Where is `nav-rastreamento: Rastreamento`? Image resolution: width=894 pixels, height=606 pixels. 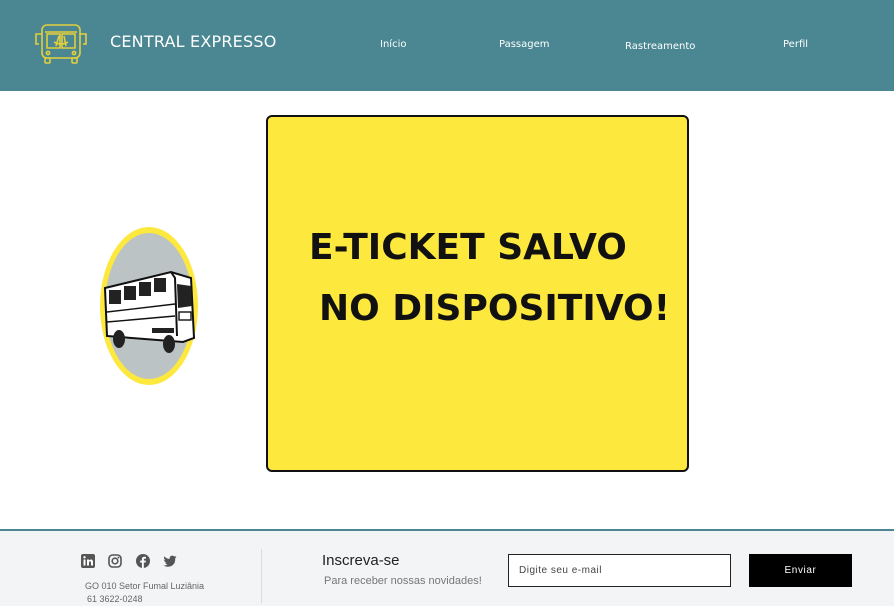 nav-rastreamento: Rastreamento is located at coordinates (660, 46).